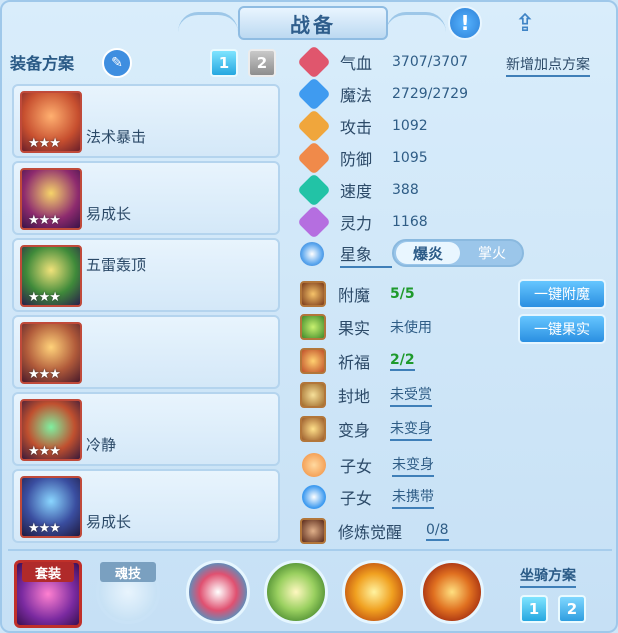  What do you see at coordinates (465, 23) in the screenshot?
I see `exclamation-icon: !` at bounding box center [465, 23].